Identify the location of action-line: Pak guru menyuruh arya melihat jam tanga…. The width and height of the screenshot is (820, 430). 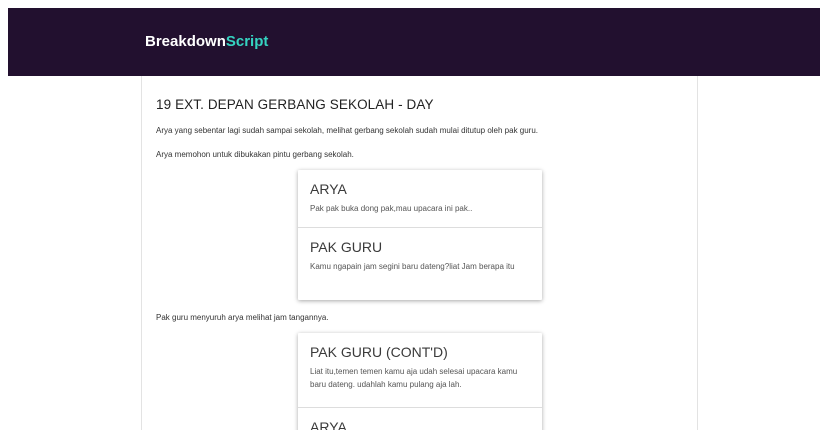
(242, 317).